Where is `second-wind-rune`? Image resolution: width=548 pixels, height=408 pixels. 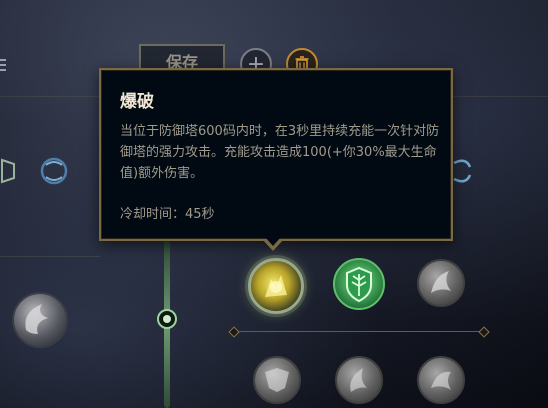
second-wind-rune is located at coordinates (359, 380).